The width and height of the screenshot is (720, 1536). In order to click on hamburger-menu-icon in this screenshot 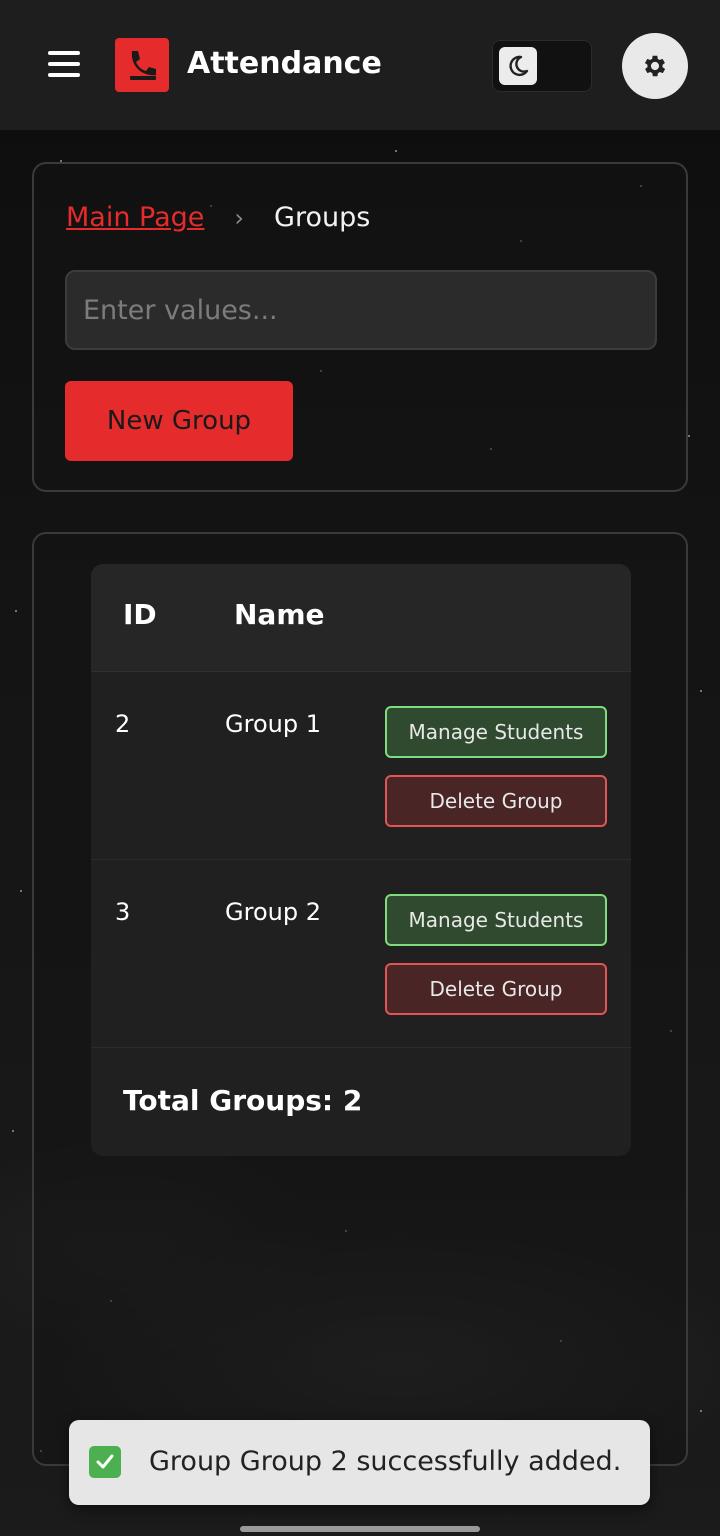, I will do `click(65, 64)`.